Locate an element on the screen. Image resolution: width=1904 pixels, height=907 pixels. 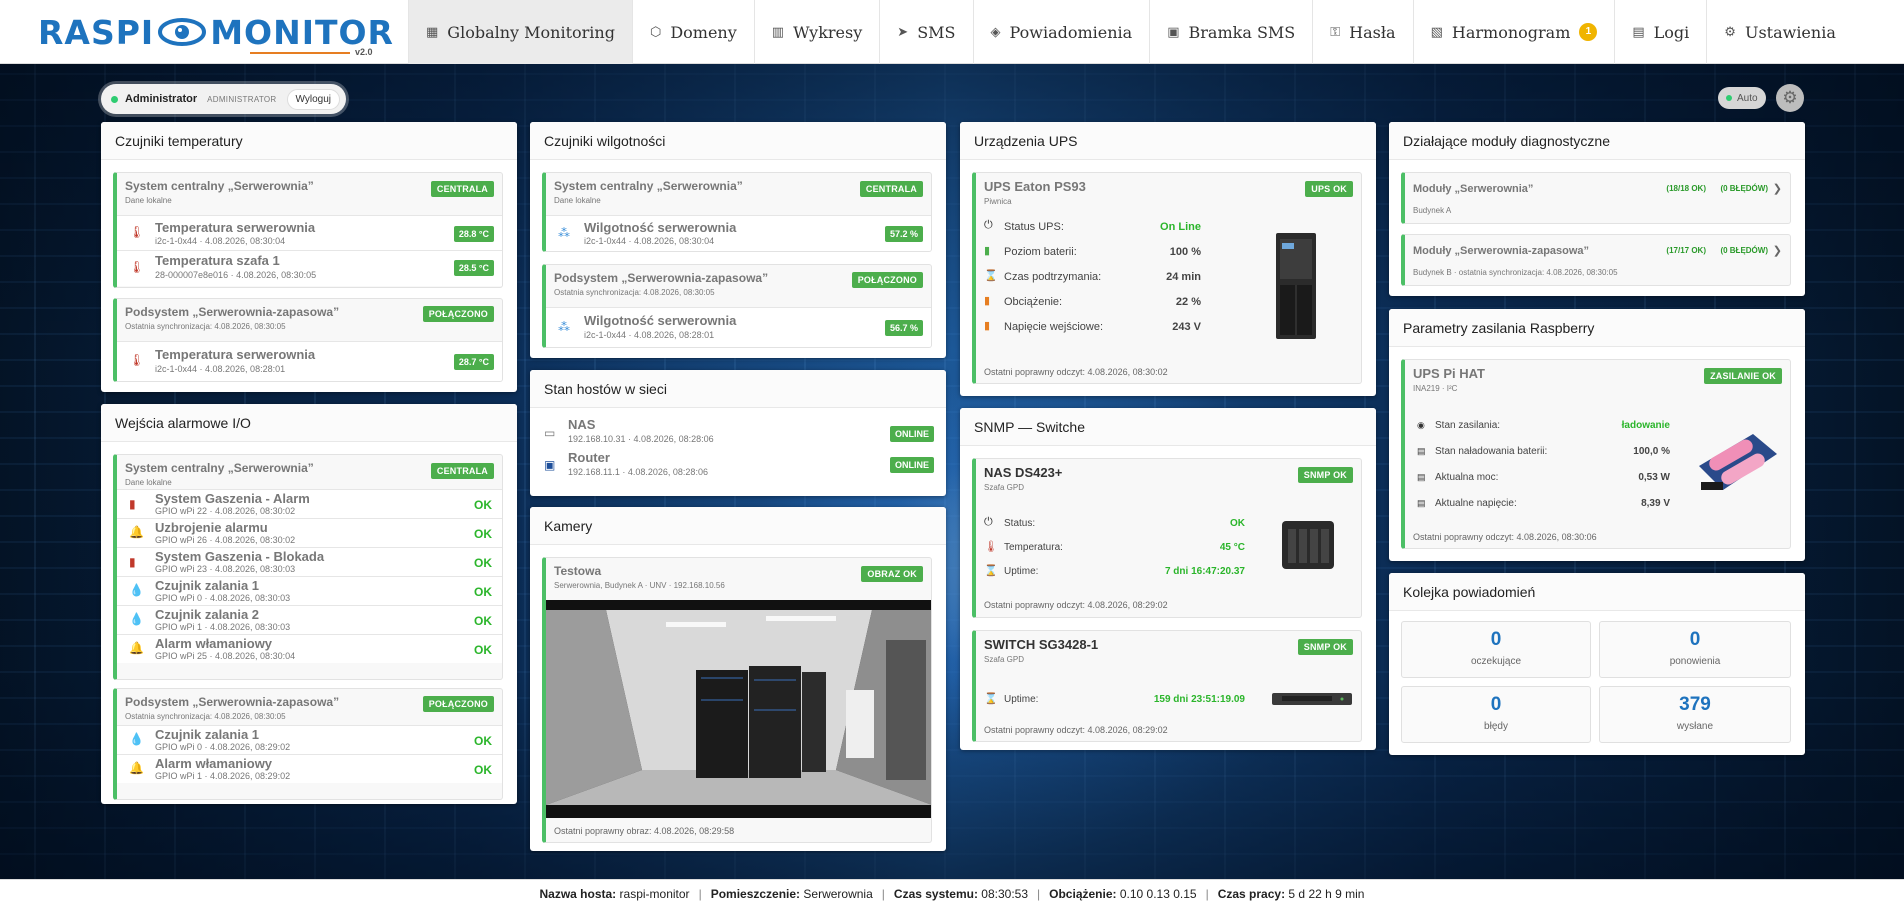
user-name: Administrator is located at coordinates (161, 99).